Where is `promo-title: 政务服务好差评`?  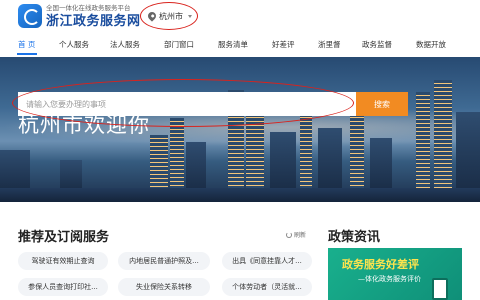
promo-title: 政务服务好差评 is located at coordinates (380, 264).